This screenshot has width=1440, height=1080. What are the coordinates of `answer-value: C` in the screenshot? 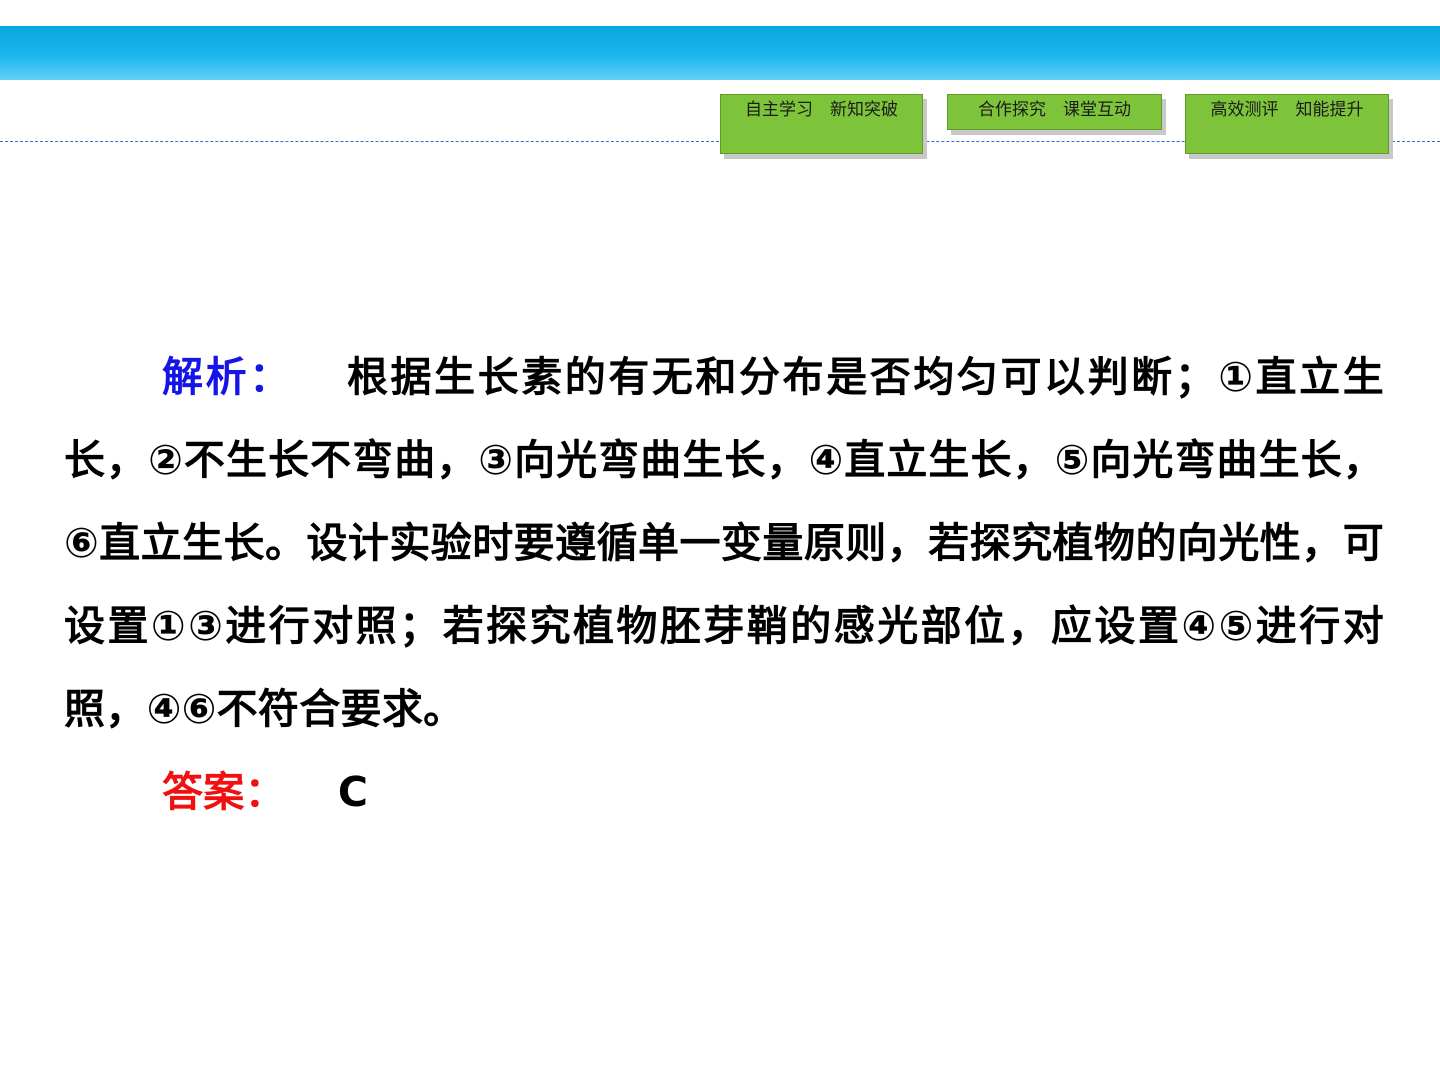 It's located at (353, 792).